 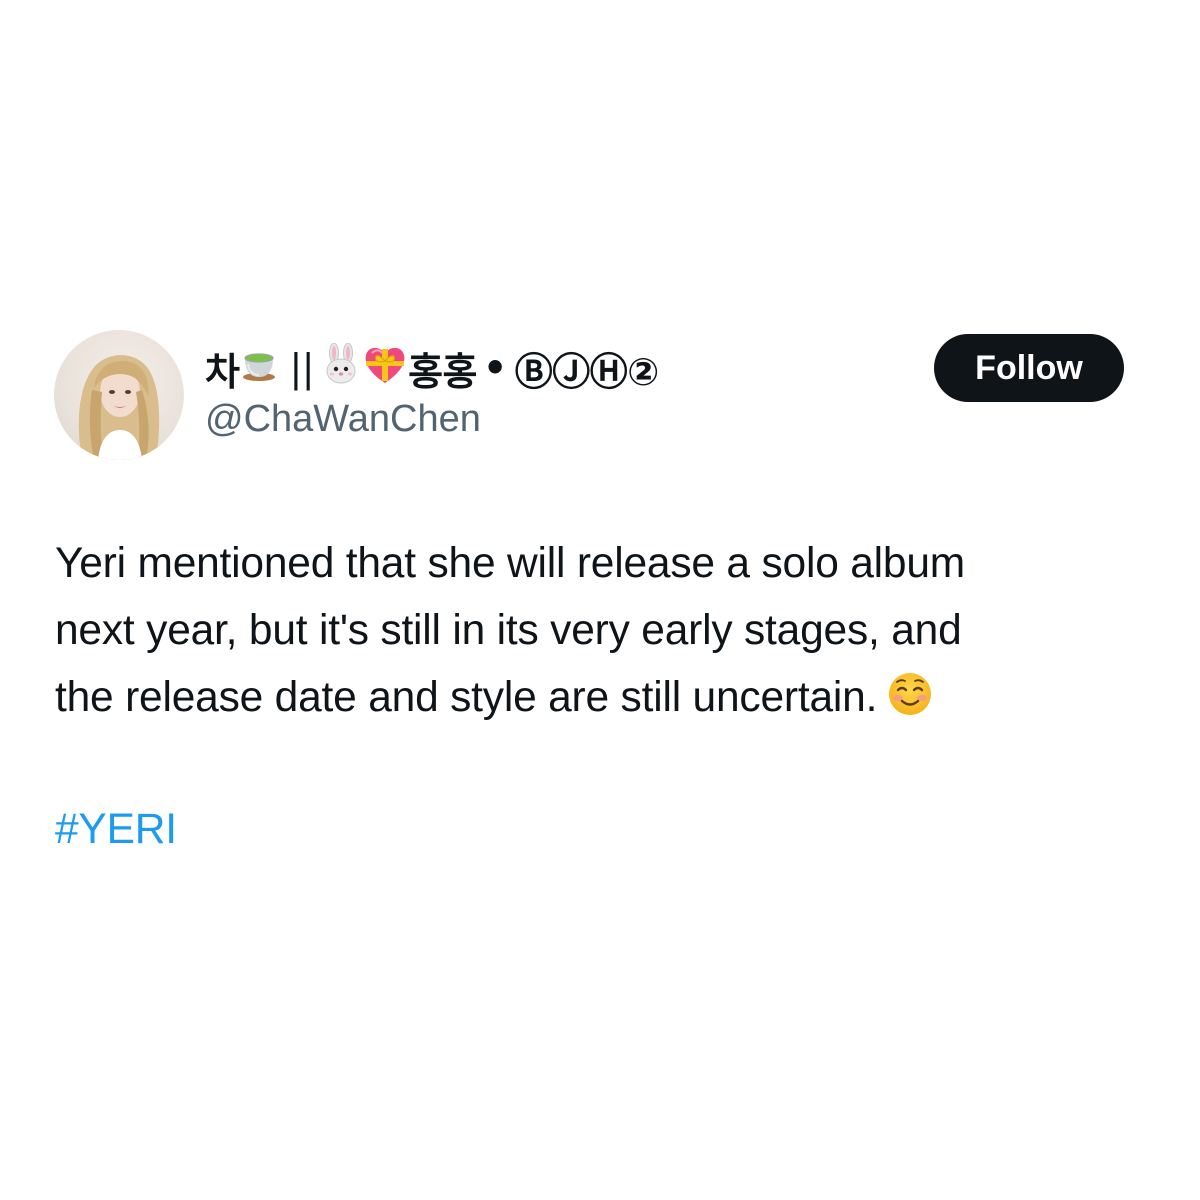 What do you see at coordinates (222, 371) in the screenshot?
I see `display-name-prefix: 차` at bounding box center [222, 371].